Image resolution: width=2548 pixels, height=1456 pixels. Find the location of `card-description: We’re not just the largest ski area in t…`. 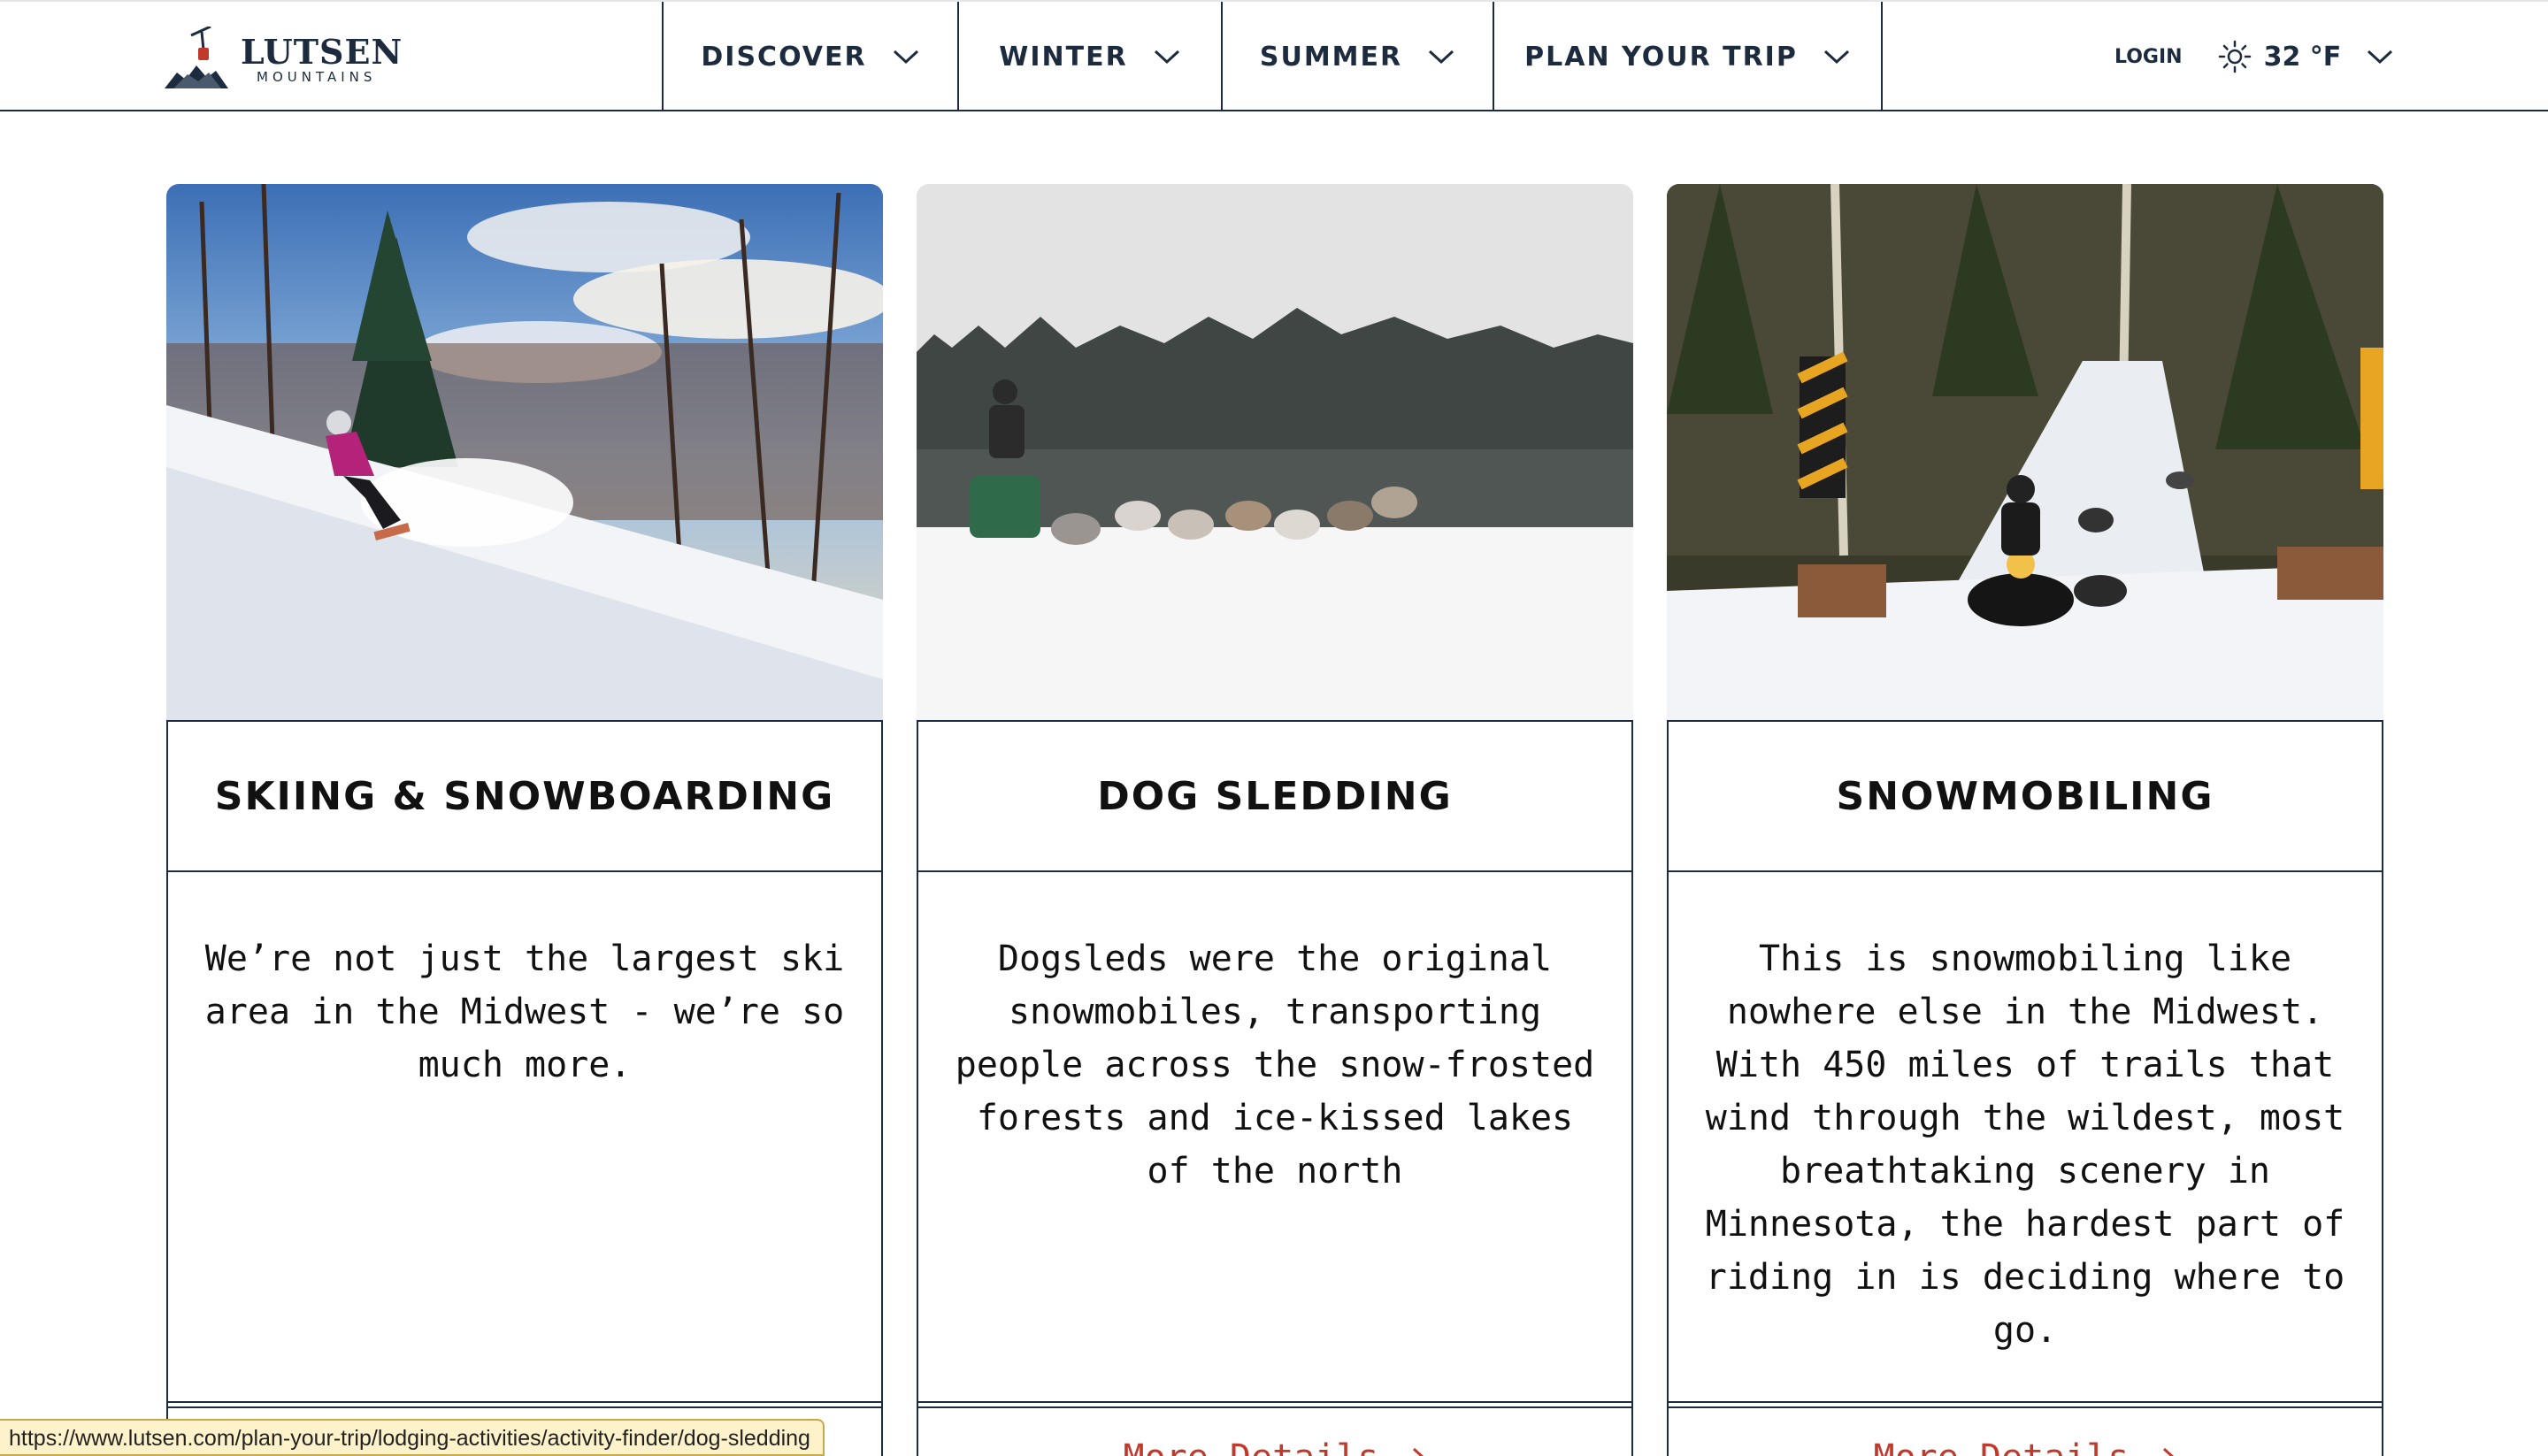

card-description: We’re not just the largest ski area in t… is located at coordinates (524, 1139).